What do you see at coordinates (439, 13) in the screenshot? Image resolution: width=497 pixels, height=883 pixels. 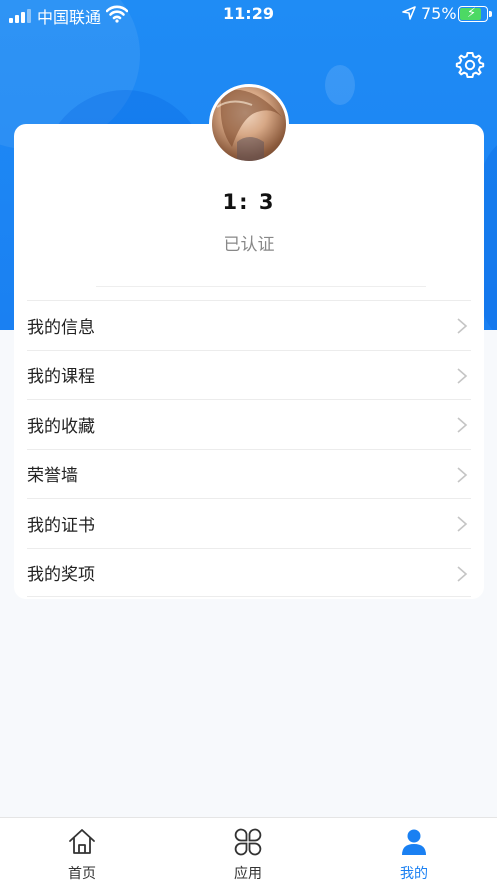 I see `battery-percentage: 75%` at bounding box center [439, 13].